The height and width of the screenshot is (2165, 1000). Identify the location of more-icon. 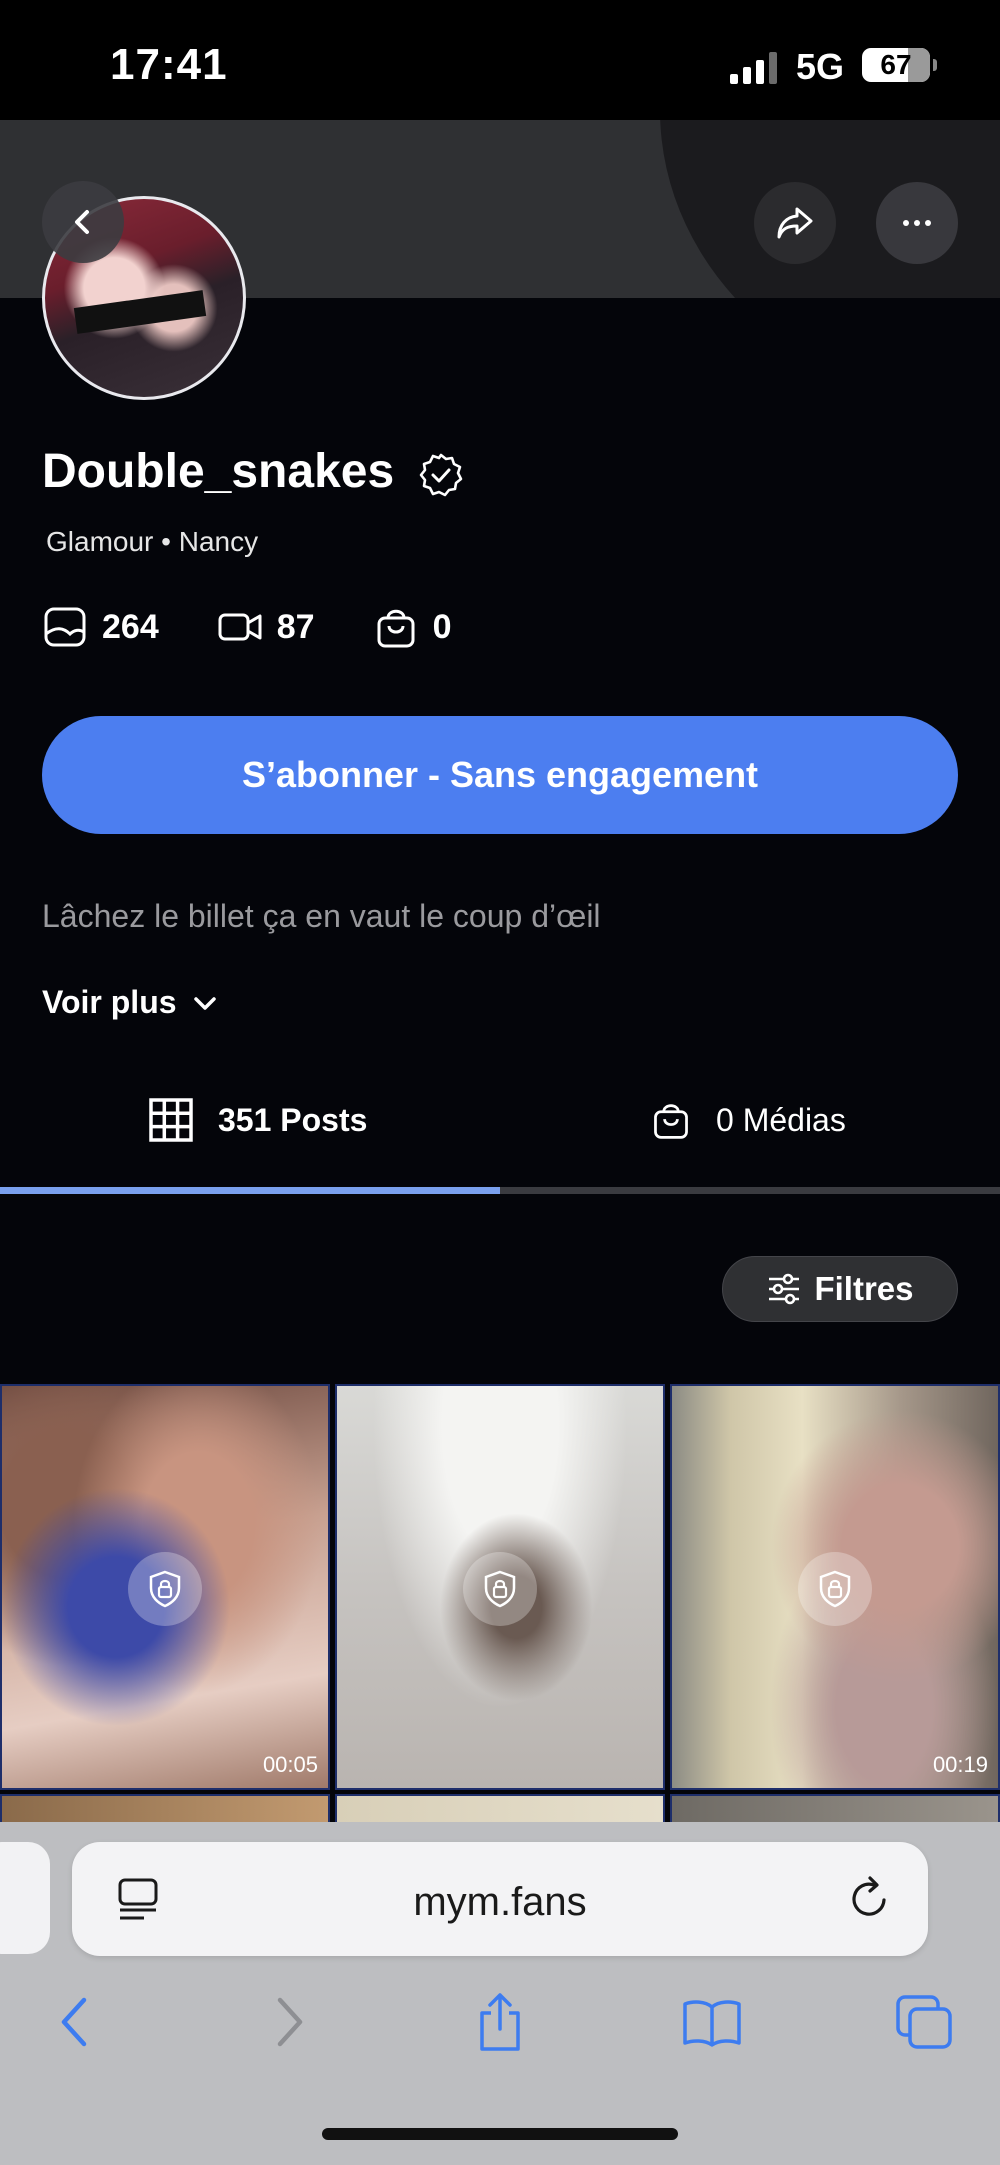
(917, 223).